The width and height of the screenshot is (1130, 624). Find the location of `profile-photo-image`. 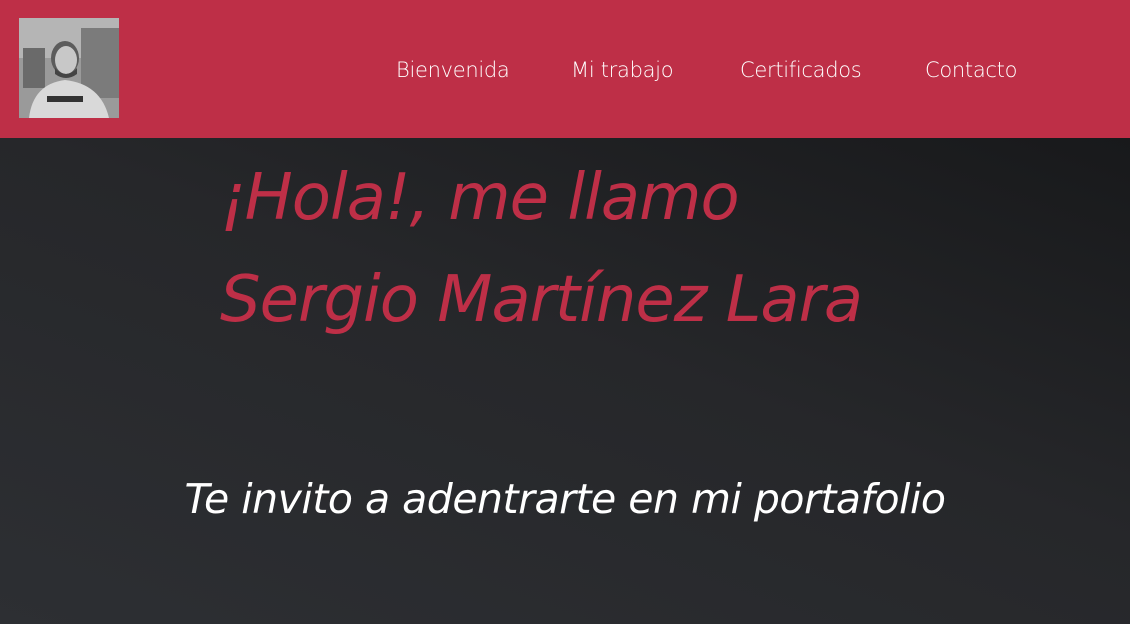

profile-photo-image is located at coordinates (69, 68).